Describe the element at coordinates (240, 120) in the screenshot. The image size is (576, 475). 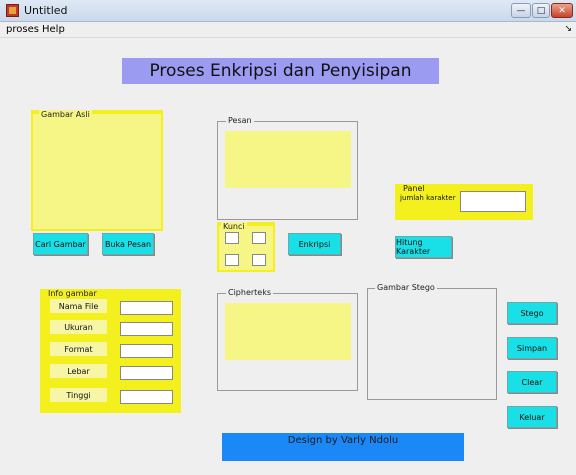
I see `pesan-label: Pesan` at that location.